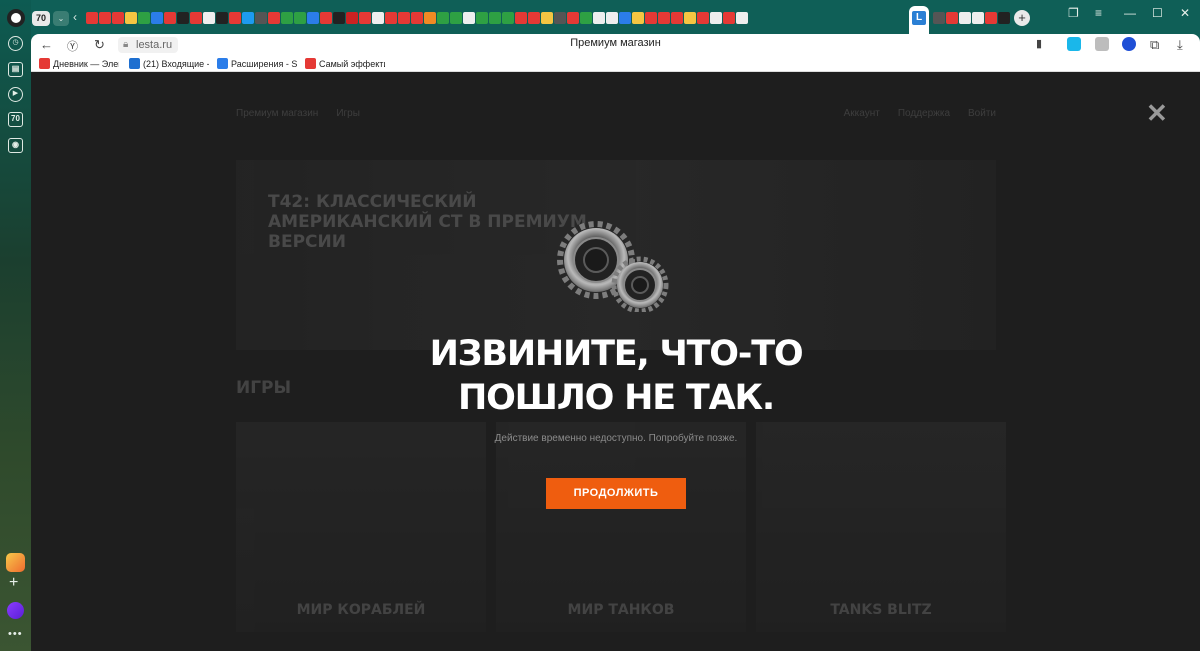 This screenshot has height=651, width=1200. Describe the element at coordinates (1039, 43) in the screenshot. I see `bookmark-icon: ▮` at that location.